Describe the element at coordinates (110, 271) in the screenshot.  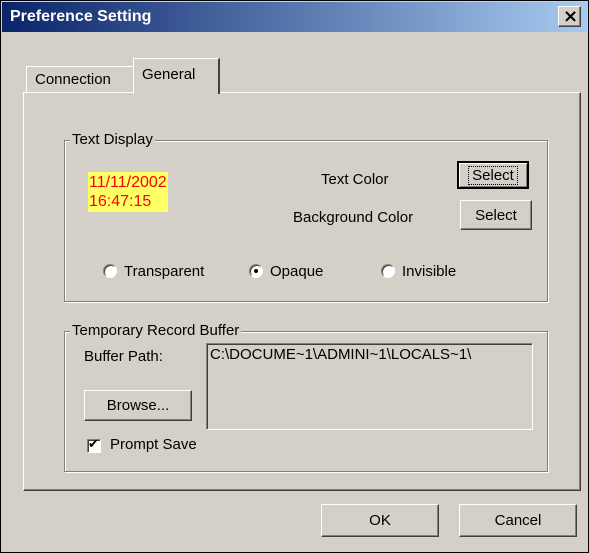
I see `transparent-radio` at that location.